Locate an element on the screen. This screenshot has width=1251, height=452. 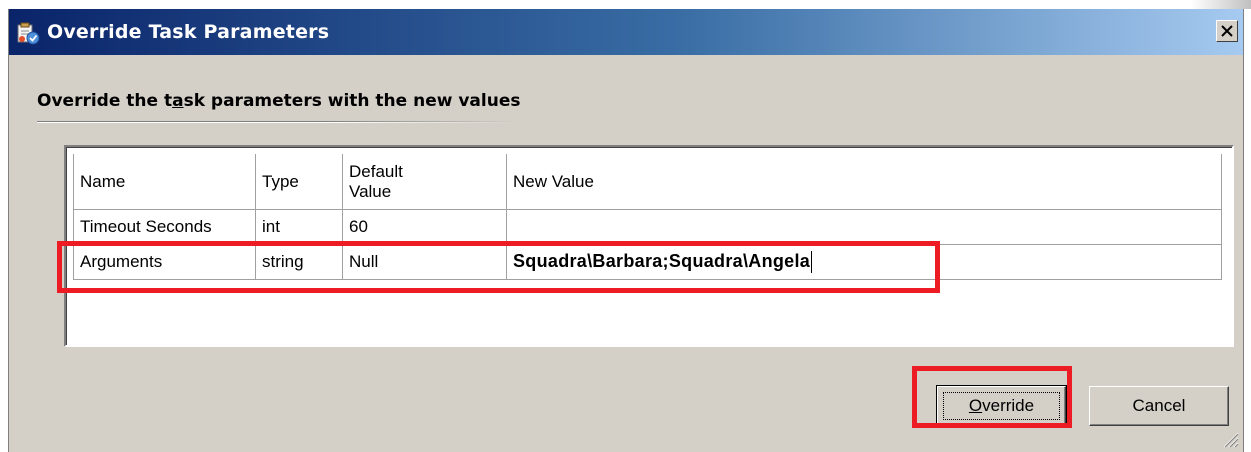
close-icon is located at coordinates (1227, 31).